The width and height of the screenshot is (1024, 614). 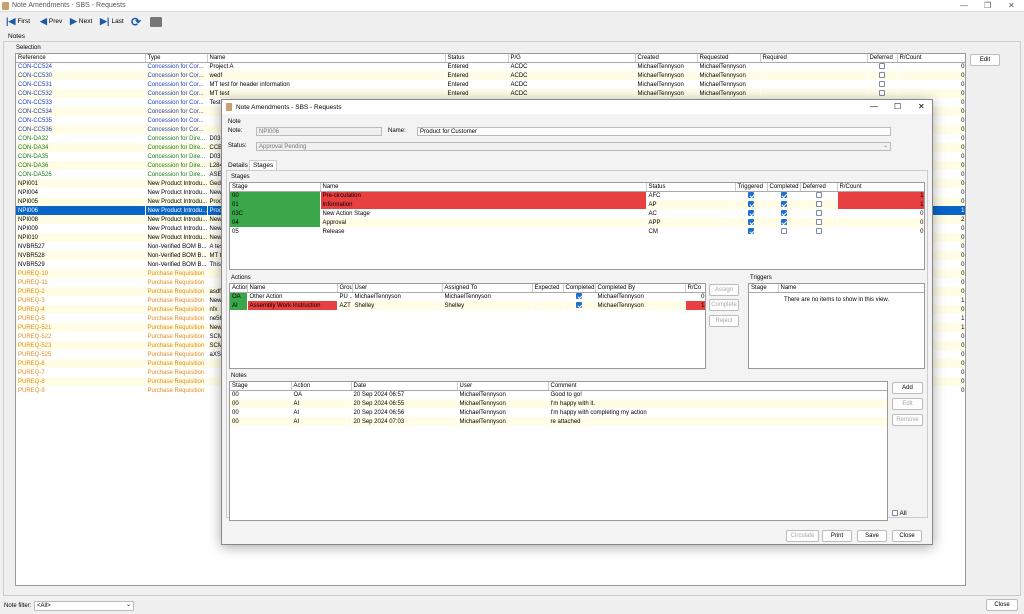 I want to click on selection-column-header: Reference, so click(x=81, y=58).